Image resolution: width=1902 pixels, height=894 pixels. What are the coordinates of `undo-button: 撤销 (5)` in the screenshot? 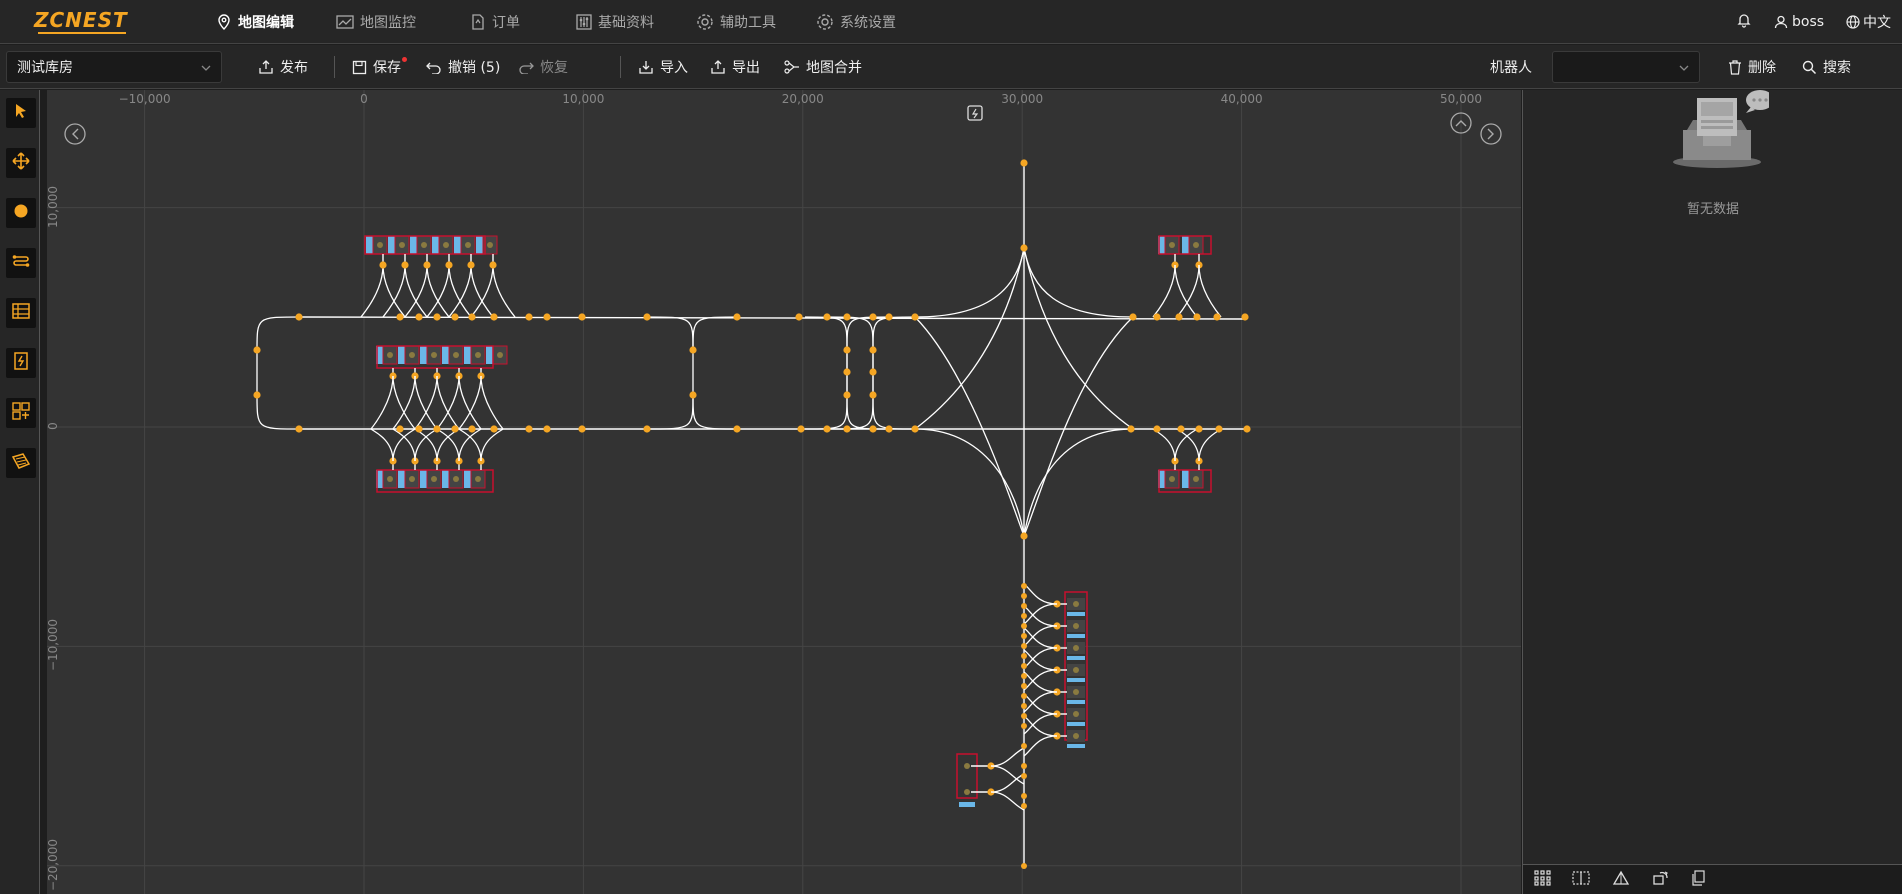 It's located at (463, 67).